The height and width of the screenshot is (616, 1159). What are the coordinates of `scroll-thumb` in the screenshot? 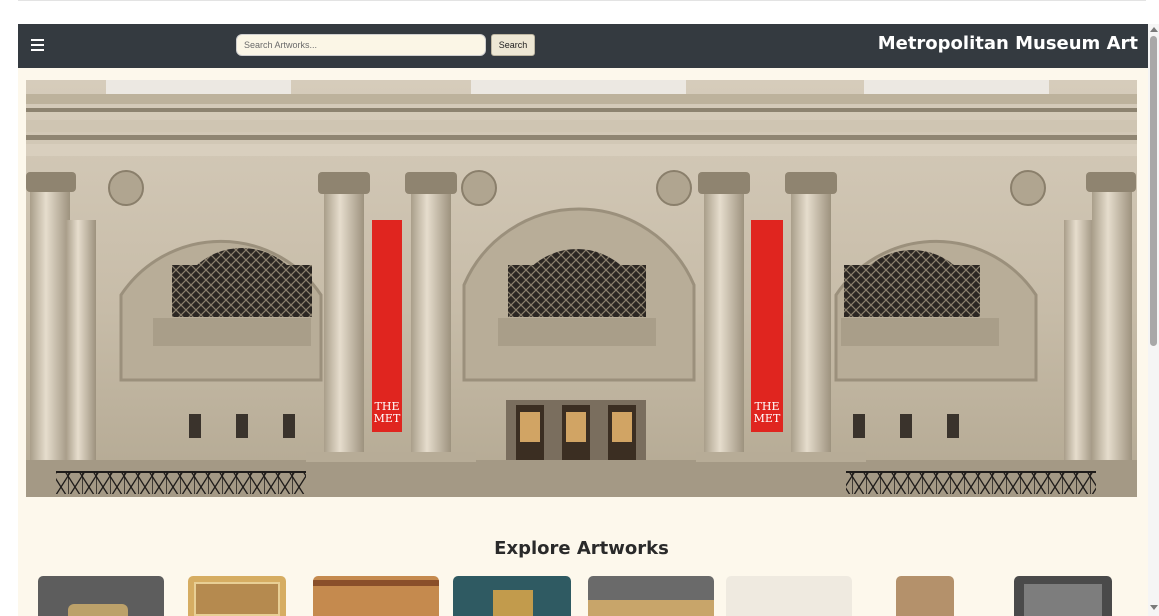 It's located at (1153, 191).